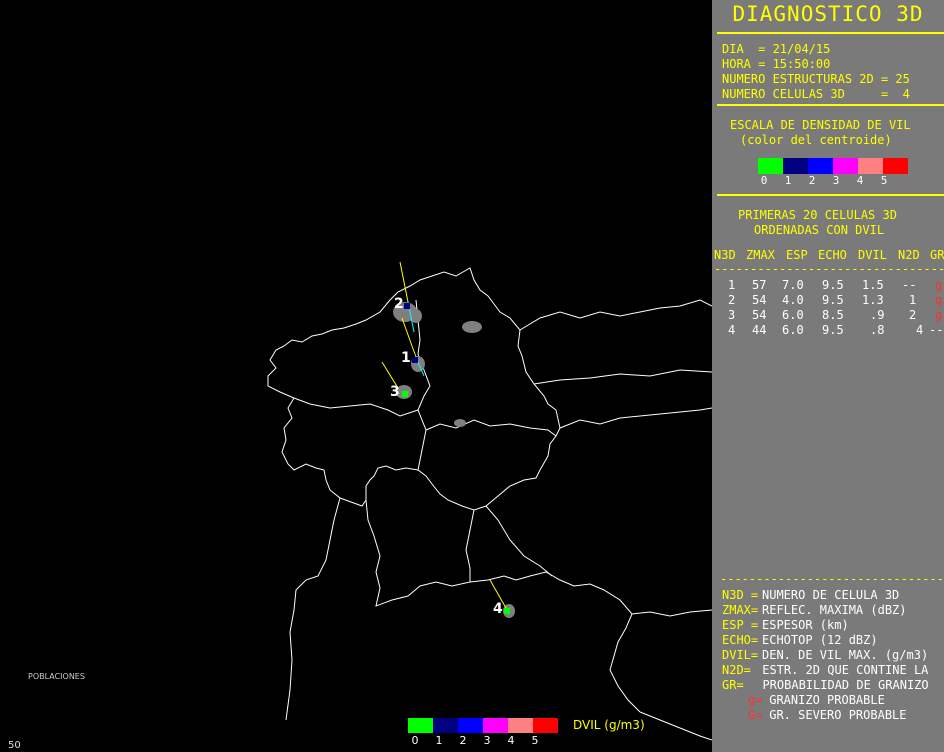 Image resolution: width=944 pixels, height=752 pixels. Describe the element at coordinates (836, 180) in the screenshot. I see `vil-label: 3` at that location.